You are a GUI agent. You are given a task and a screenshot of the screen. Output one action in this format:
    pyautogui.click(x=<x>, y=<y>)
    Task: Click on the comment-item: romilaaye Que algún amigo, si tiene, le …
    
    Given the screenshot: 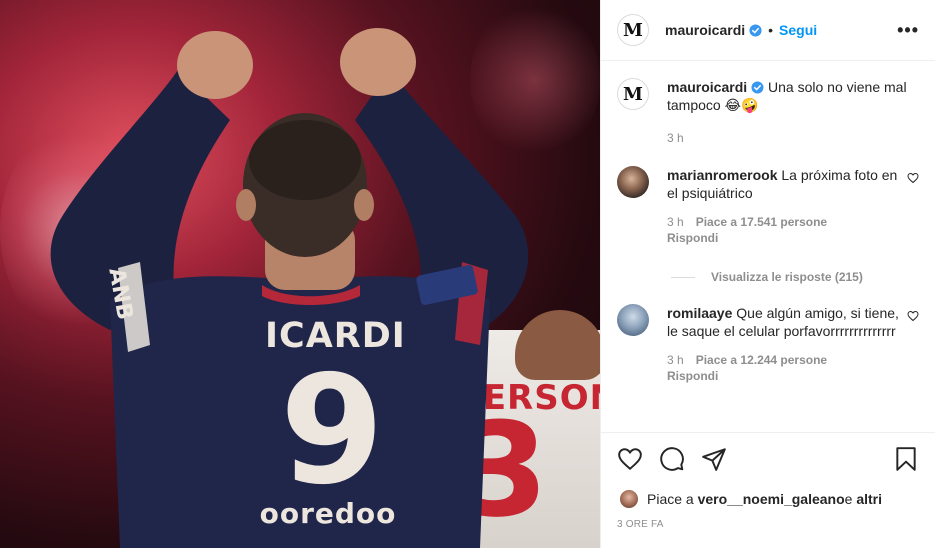 What is the action you would take?
    pyautogui.click(x=768, y=344)
    